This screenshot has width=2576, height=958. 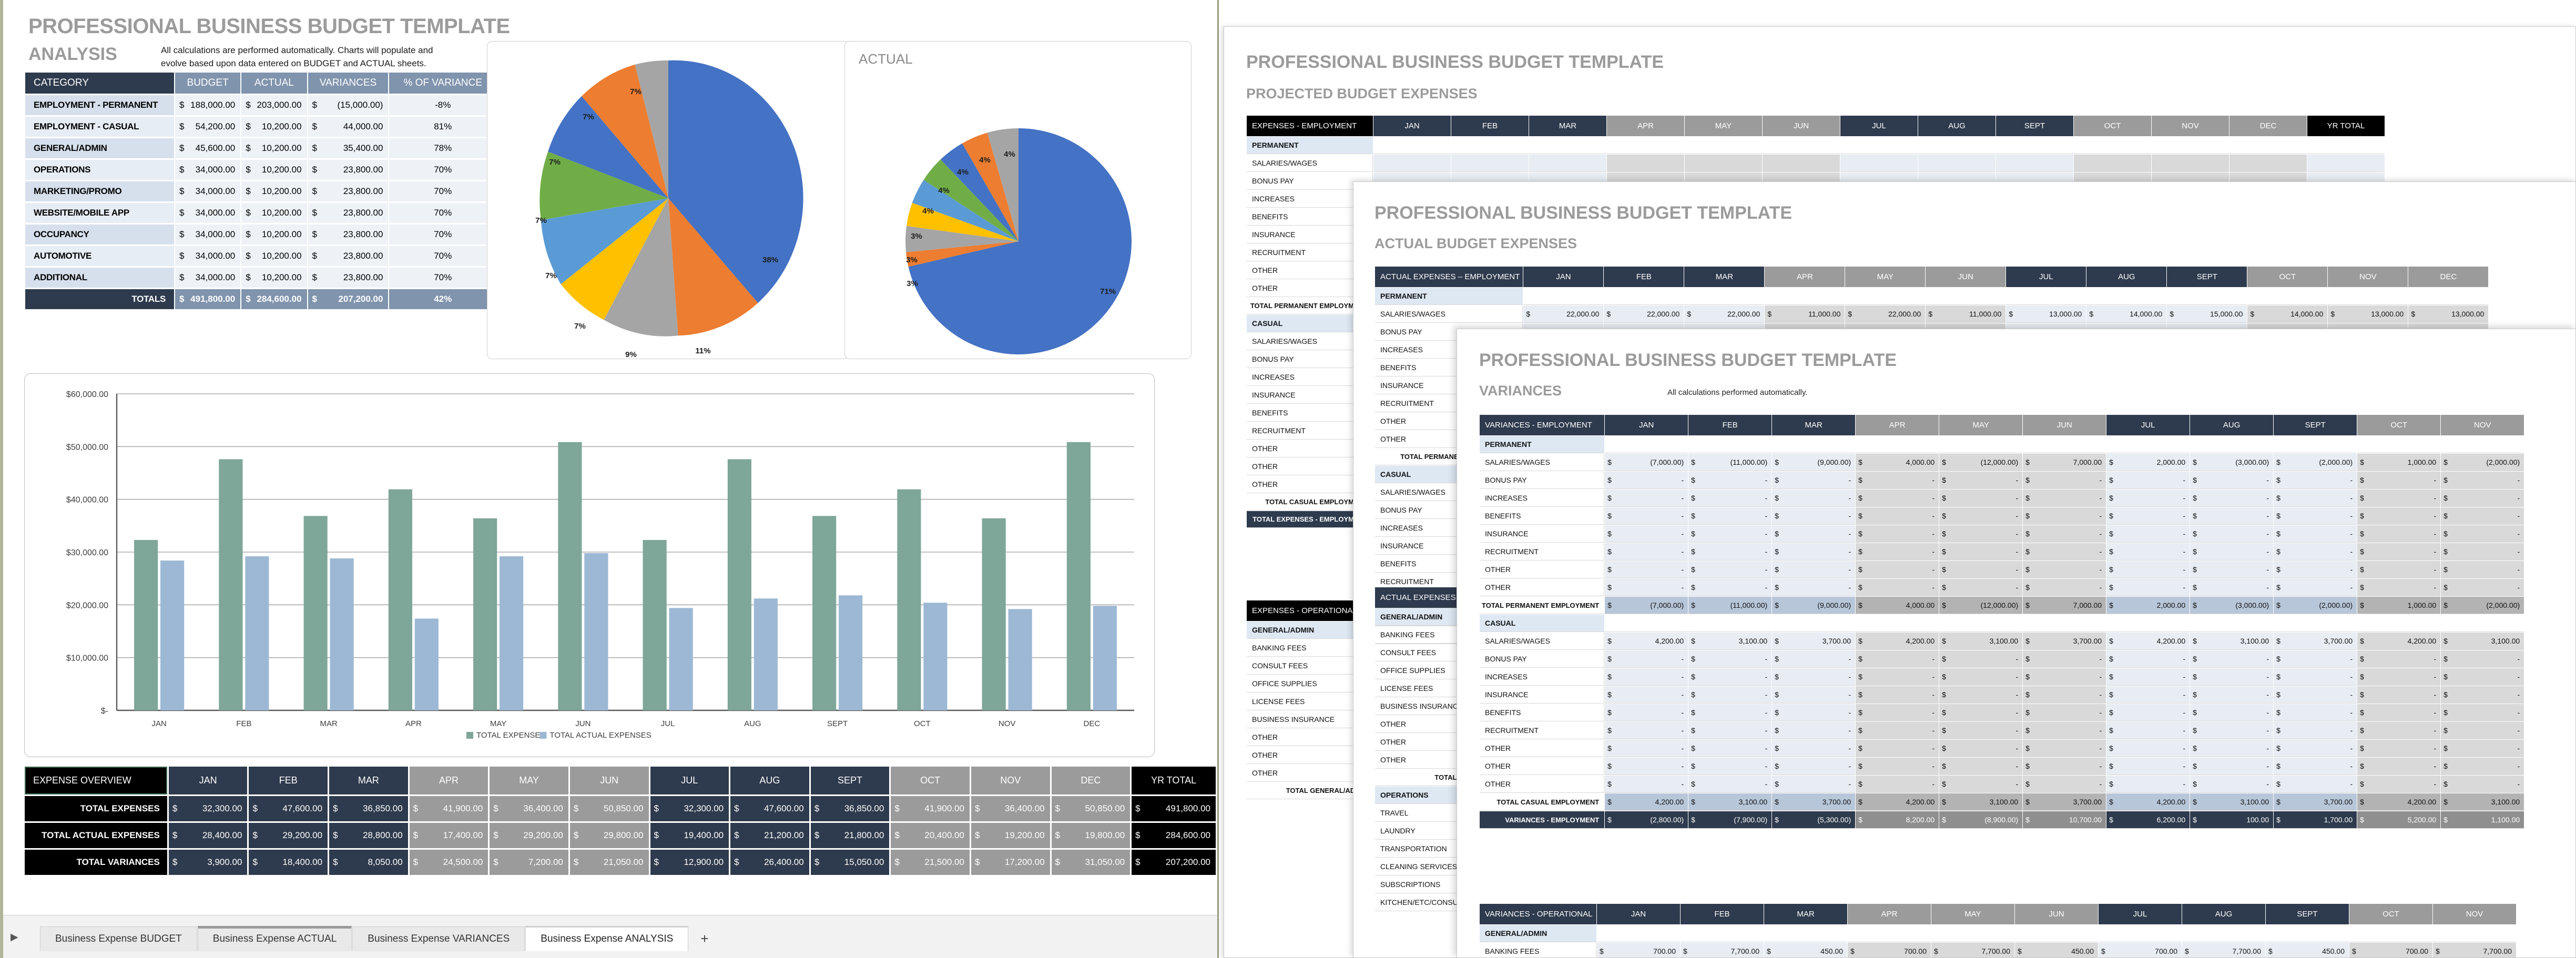 What do you see at coordinates (2148, 462) in the screenshot?
I see `variances-employment-cell: $2,000.00` at bounding box center [2148, 462].